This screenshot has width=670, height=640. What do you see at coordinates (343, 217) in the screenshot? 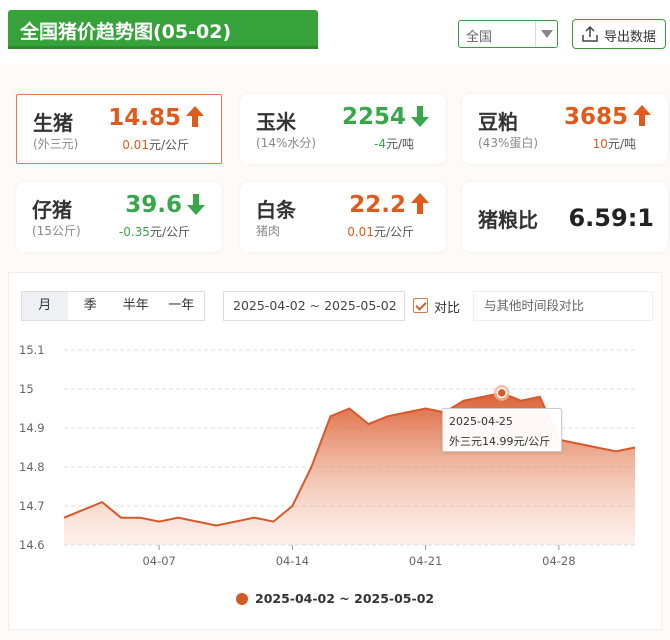
I see `card-pork-carcass: 白条 猪肉 22.2 0.01元/公斤` at bounding box center [343, 217].